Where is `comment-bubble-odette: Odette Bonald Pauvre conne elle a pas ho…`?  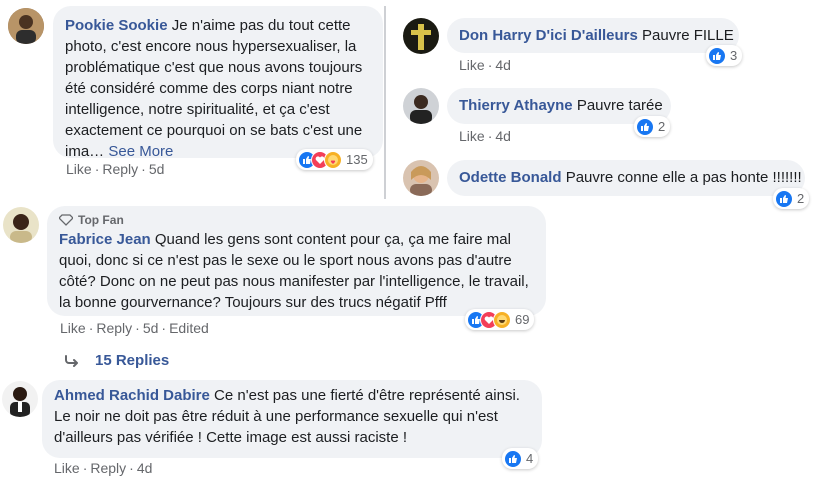 comment-bubble-odette: Odette Bonald Pauvre conne elle a pas ho… is located at coordinates (626, 178).